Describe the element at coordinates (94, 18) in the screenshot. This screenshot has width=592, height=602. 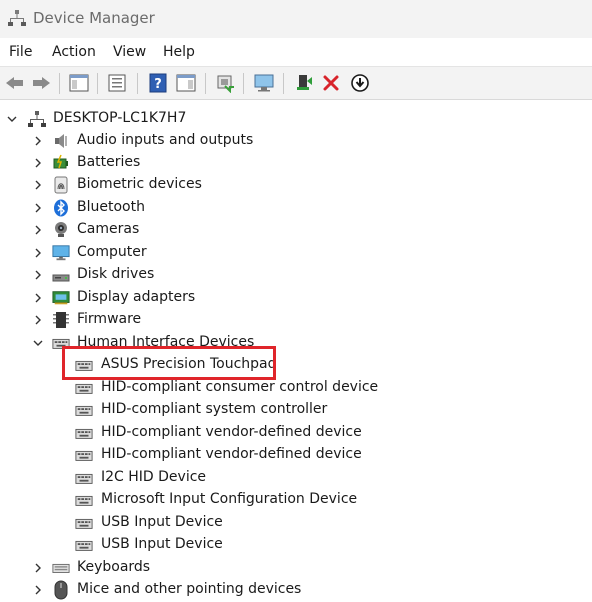
I see `window-title: Device Manager` at that location.